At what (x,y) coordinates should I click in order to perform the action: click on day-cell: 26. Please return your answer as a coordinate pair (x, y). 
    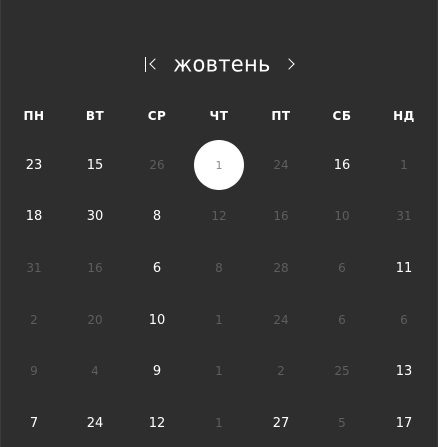
    Looking at the image, I should click on (157, 165).